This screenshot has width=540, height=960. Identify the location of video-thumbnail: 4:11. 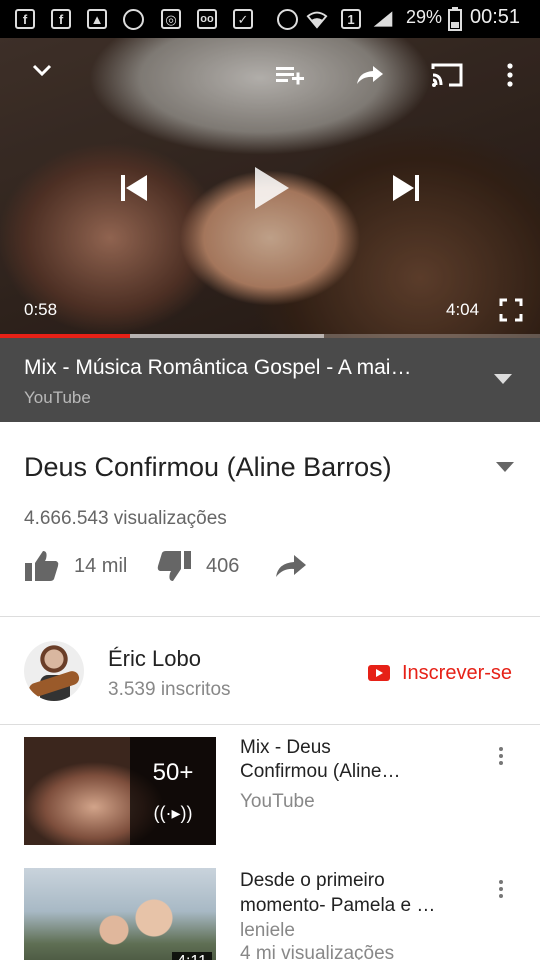
(120, 914).